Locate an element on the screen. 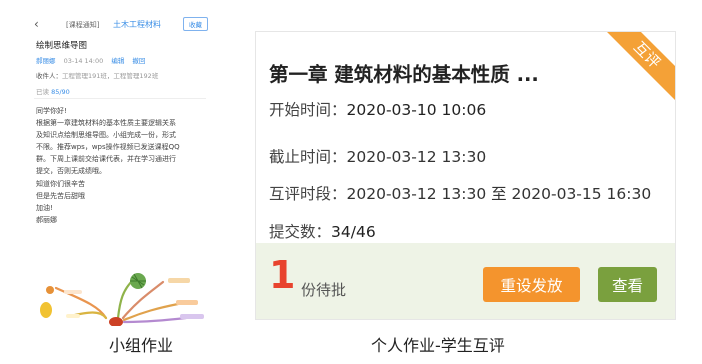 The height and width of the screenshot is (364, 702). notice-meta: 郝丽娜 03-14 14:00 编辑 撤回 is located at coordinates (90, 60).